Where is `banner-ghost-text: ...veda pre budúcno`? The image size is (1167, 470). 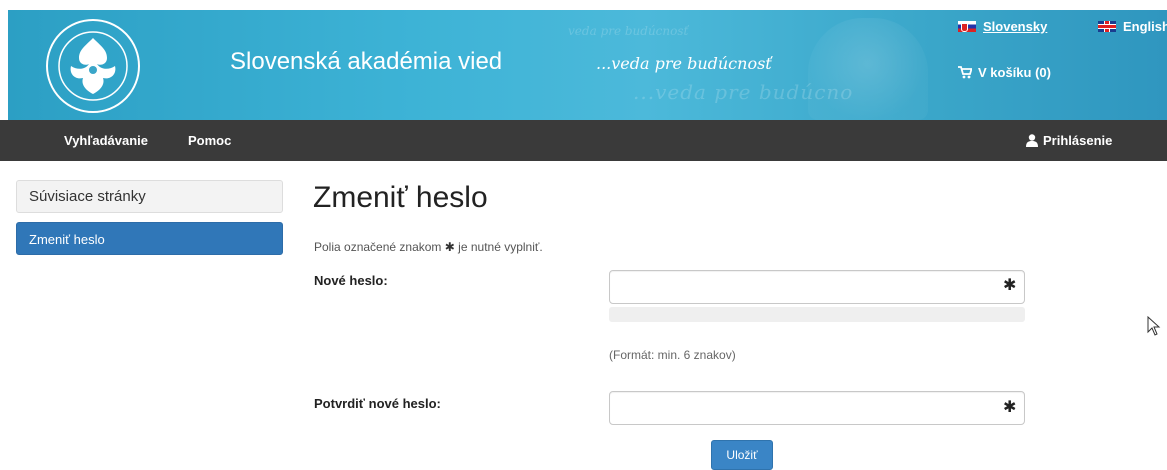
banner-ghost-text: ...veda pre budúcno is located at coordinates (743, 92).